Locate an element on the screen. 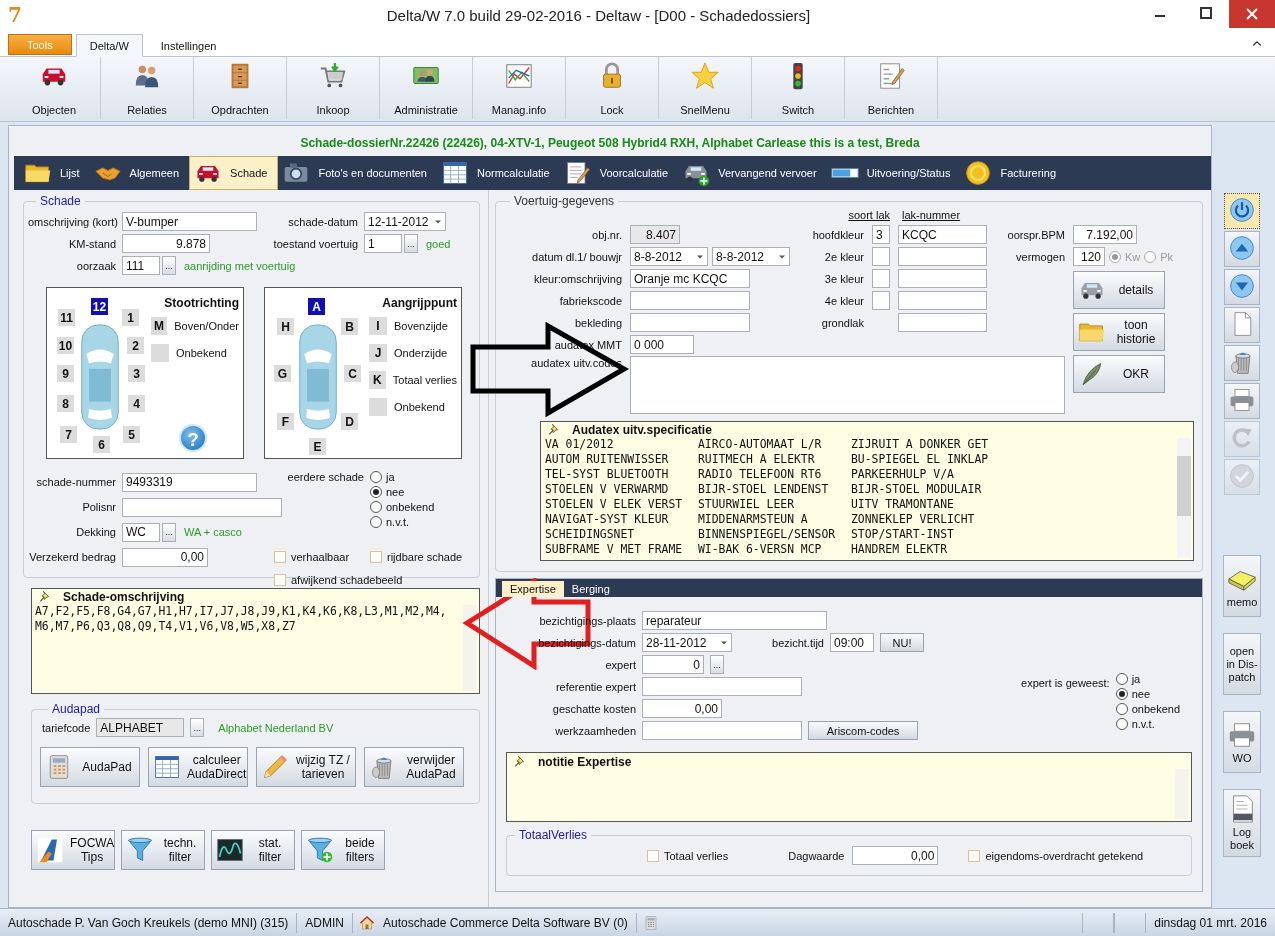 The height and width of the screenshot is (936, 1275). tool-button: wijzig TZ / tarieven is located at coordinates (306, 767).